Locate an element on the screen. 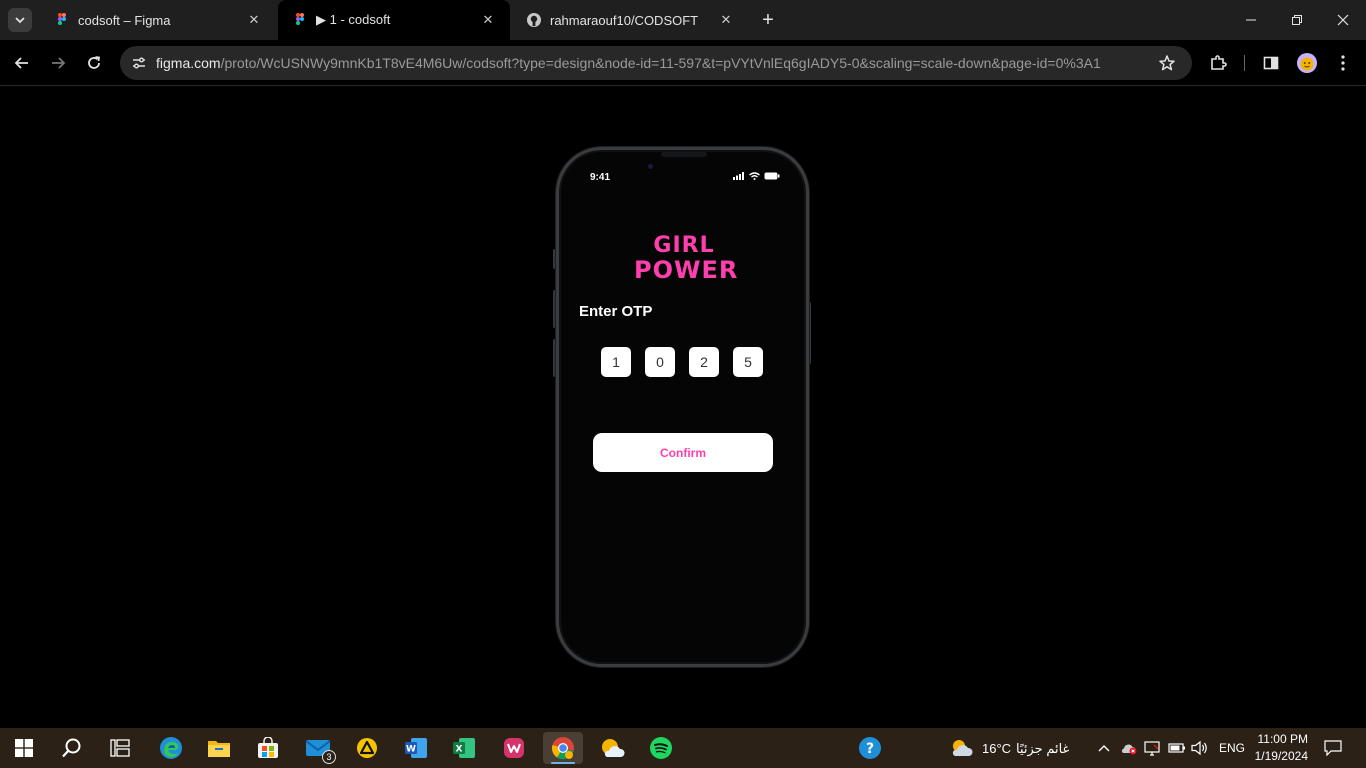  avatar-icon is located at coordinates (1307, 63).